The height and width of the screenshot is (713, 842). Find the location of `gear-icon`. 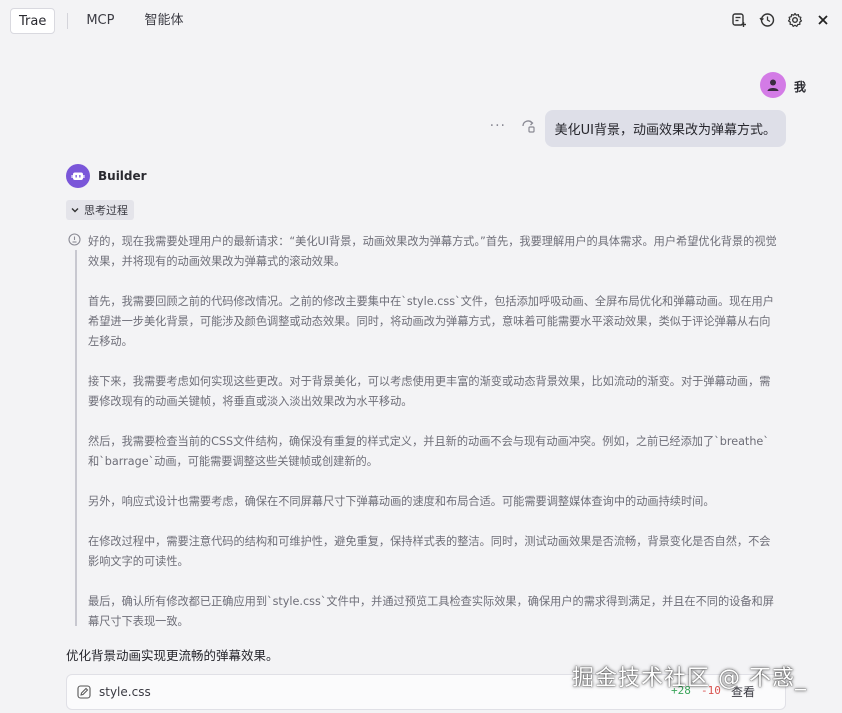

gear-icon is located at coordinates (795, 20).